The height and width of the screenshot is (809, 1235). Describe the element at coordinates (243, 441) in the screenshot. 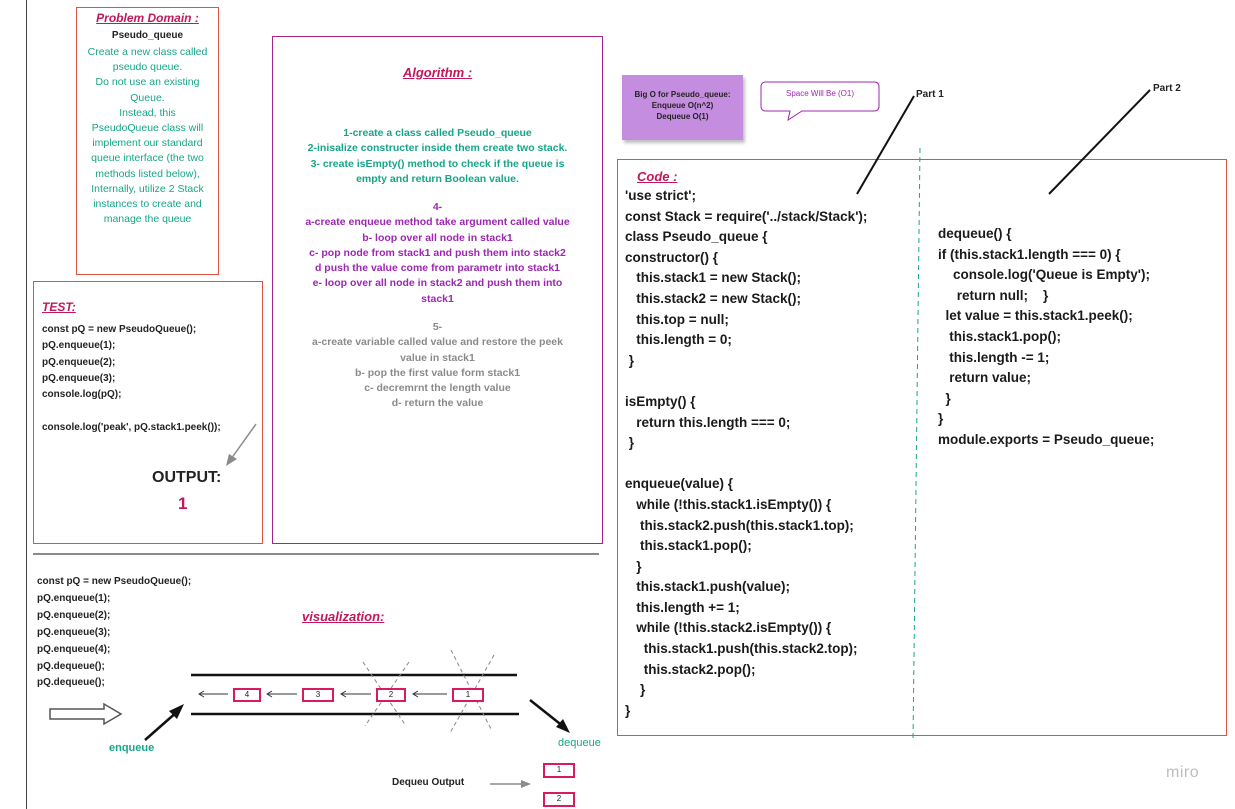

I see `output-arrow-line` at that location.